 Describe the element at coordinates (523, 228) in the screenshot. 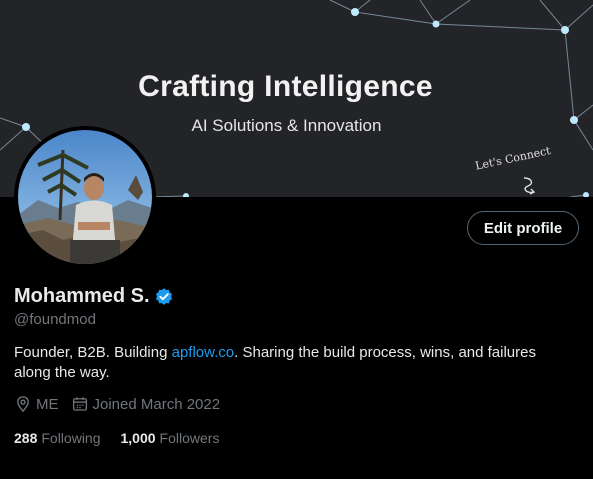

I see `edit-profile-button: Edit profile` at that location.